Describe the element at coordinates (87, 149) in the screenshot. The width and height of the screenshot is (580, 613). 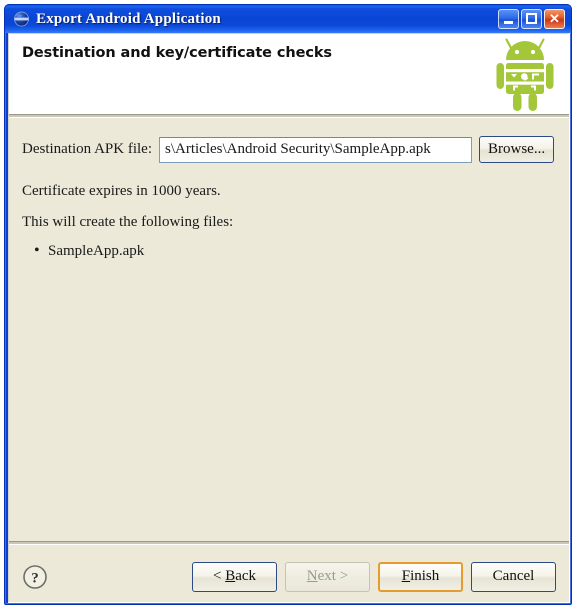
I see `destination-label: Destination APK file:` at that location.